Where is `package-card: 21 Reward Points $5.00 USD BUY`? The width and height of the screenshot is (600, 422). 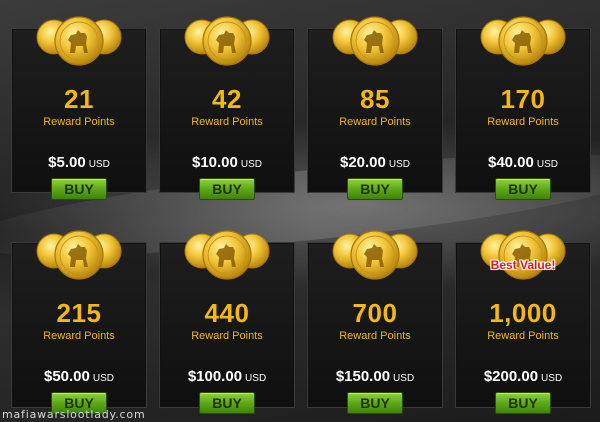 package-card: 21 Reward Points $5.00 USD BUY is located at coordinates (79, 108).